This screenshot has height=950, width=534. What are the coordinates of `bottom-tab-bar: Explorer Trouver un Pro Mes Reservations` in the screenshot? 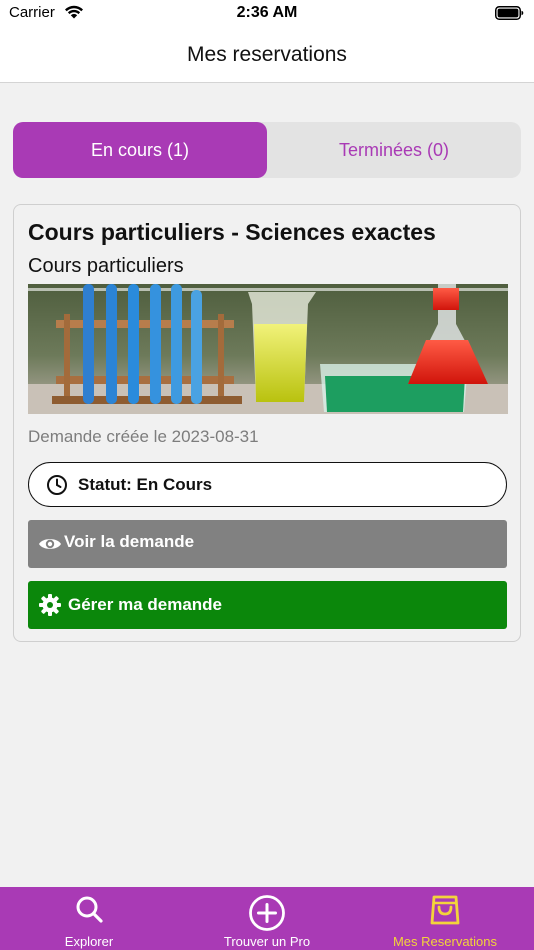 It's located at (267, 918).